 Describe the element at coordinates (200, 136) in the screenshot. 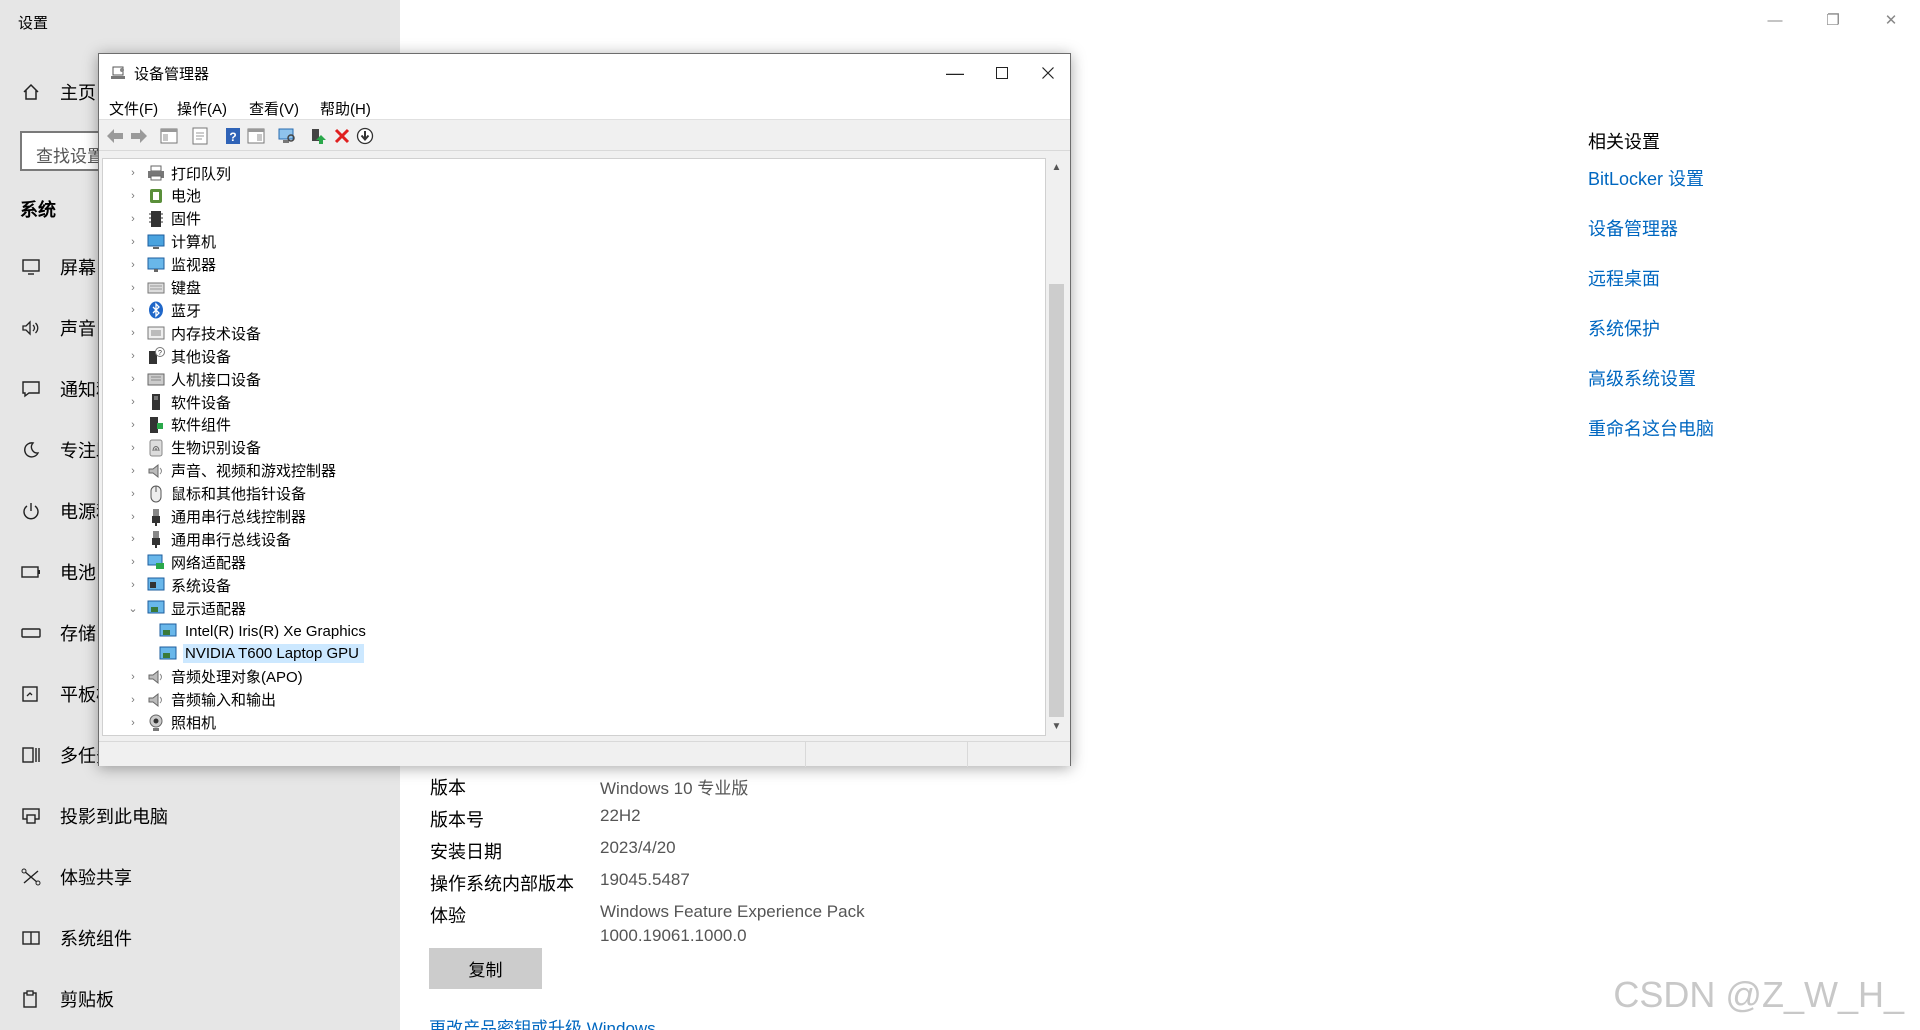

I see `properties-icon` at that location.